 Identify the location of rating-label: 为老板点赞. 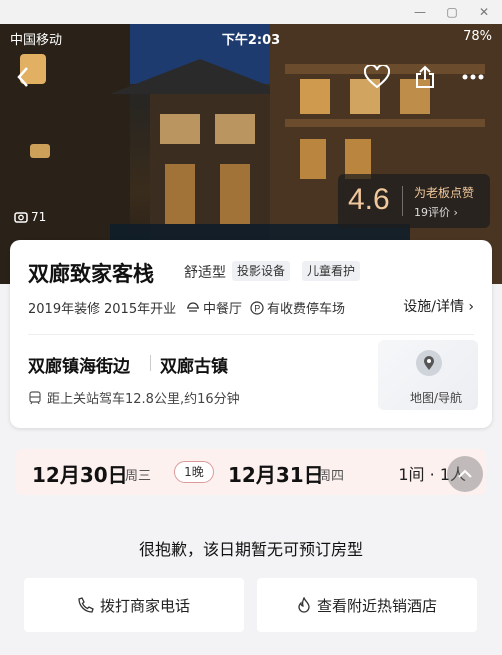
(444, 193).